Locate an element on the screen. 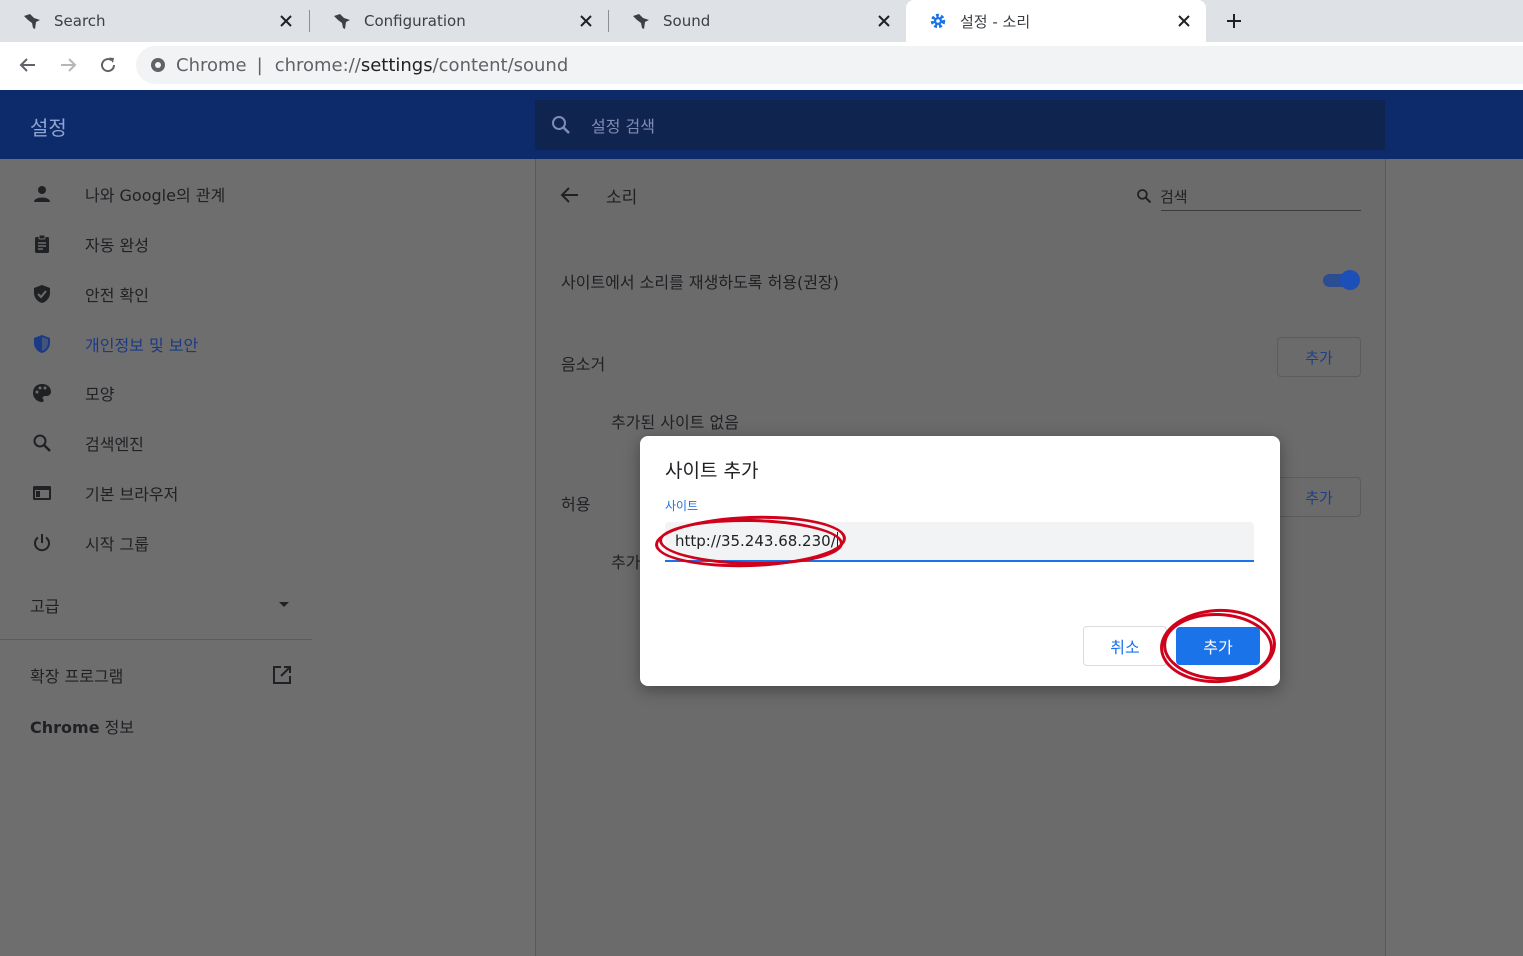  search-placeholder: 설정 검색 is located at coordinates (623, 126).